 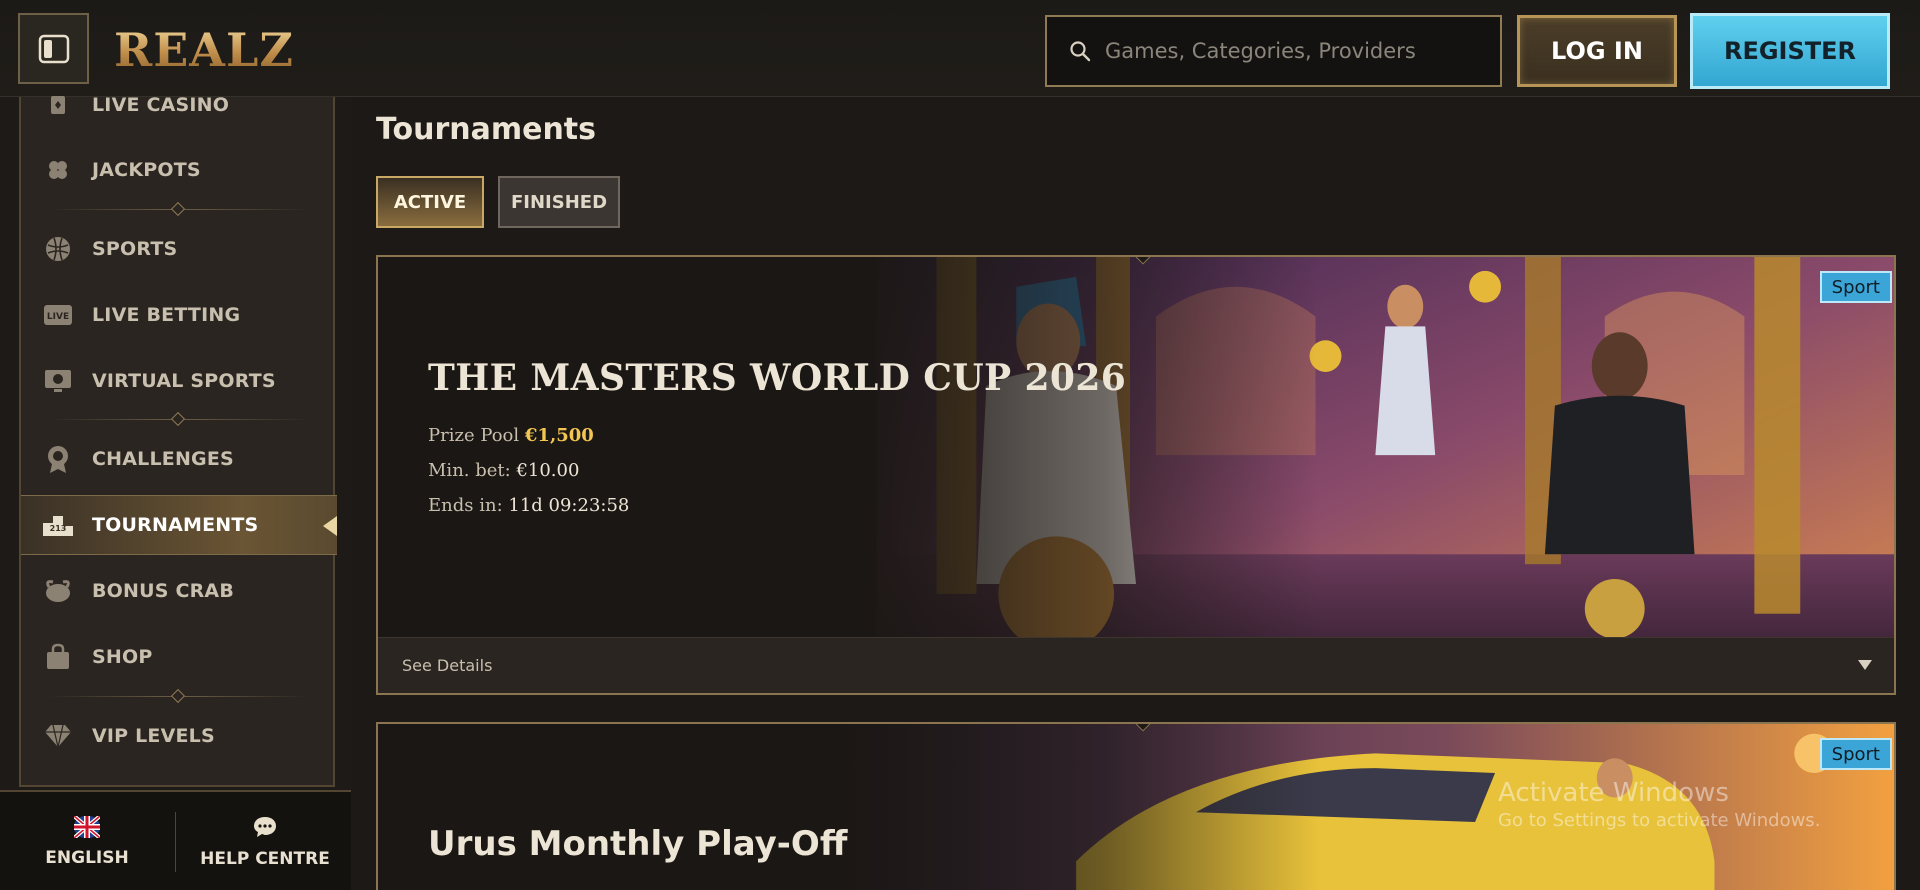 What do you see at coordinates (1659, 820) in the screenshot?
I see `watermark-subtitle: Go to Settings to activate Windows.` at bounding box center [1659, 820].